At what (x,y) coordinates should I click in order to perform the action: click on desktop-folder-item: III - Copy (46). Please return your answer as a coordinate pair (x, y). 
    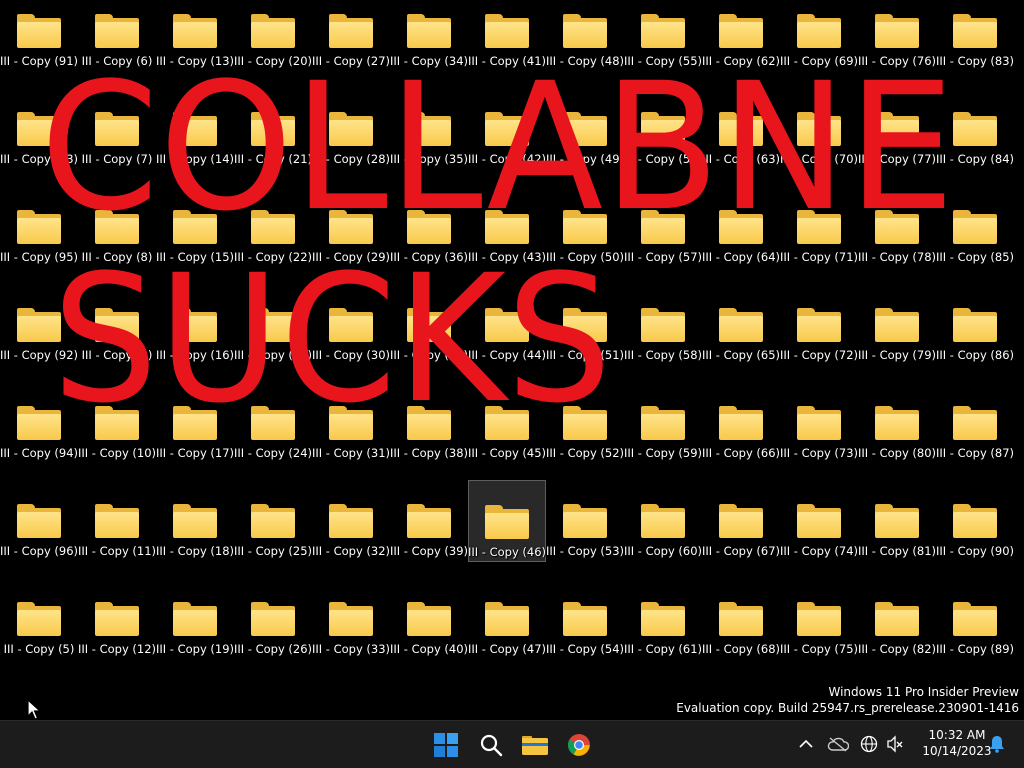
    Looking at the image, I should click on (507, 521).